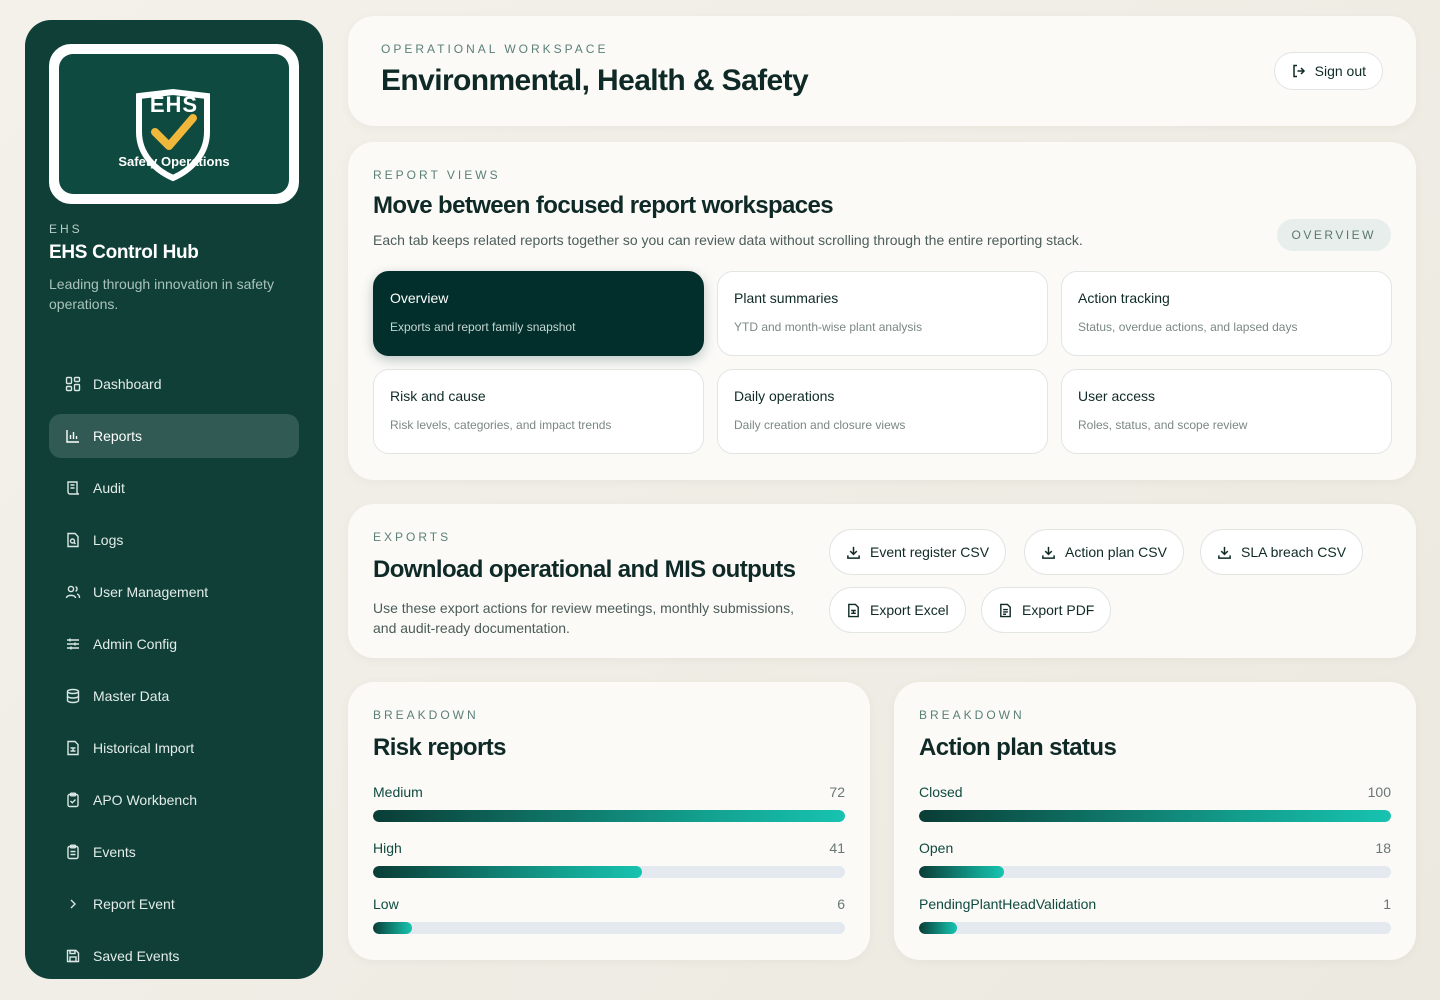 The image size is (1440, 1000). Describe the element at coordinates (127, 384) in the screenshot. I see `sidebar-item-label: Dashboard` at that location.